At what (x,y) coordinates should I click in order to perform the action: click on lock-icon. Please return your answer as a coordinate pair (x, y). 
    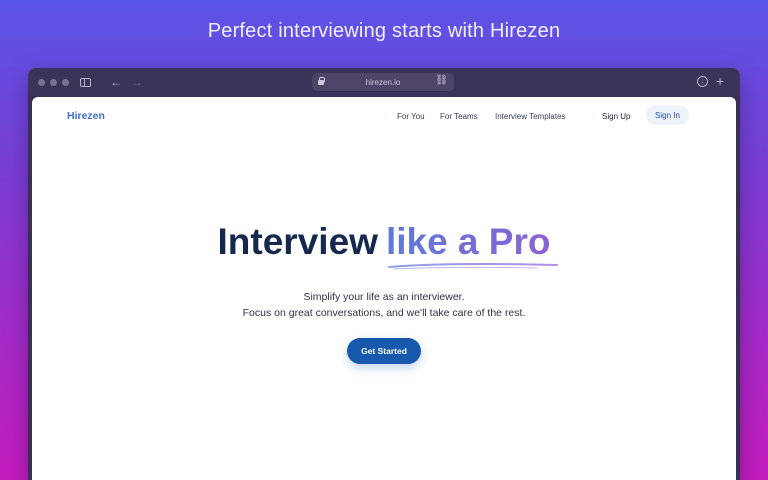
    Looking at the image, I should click on (321, 81).